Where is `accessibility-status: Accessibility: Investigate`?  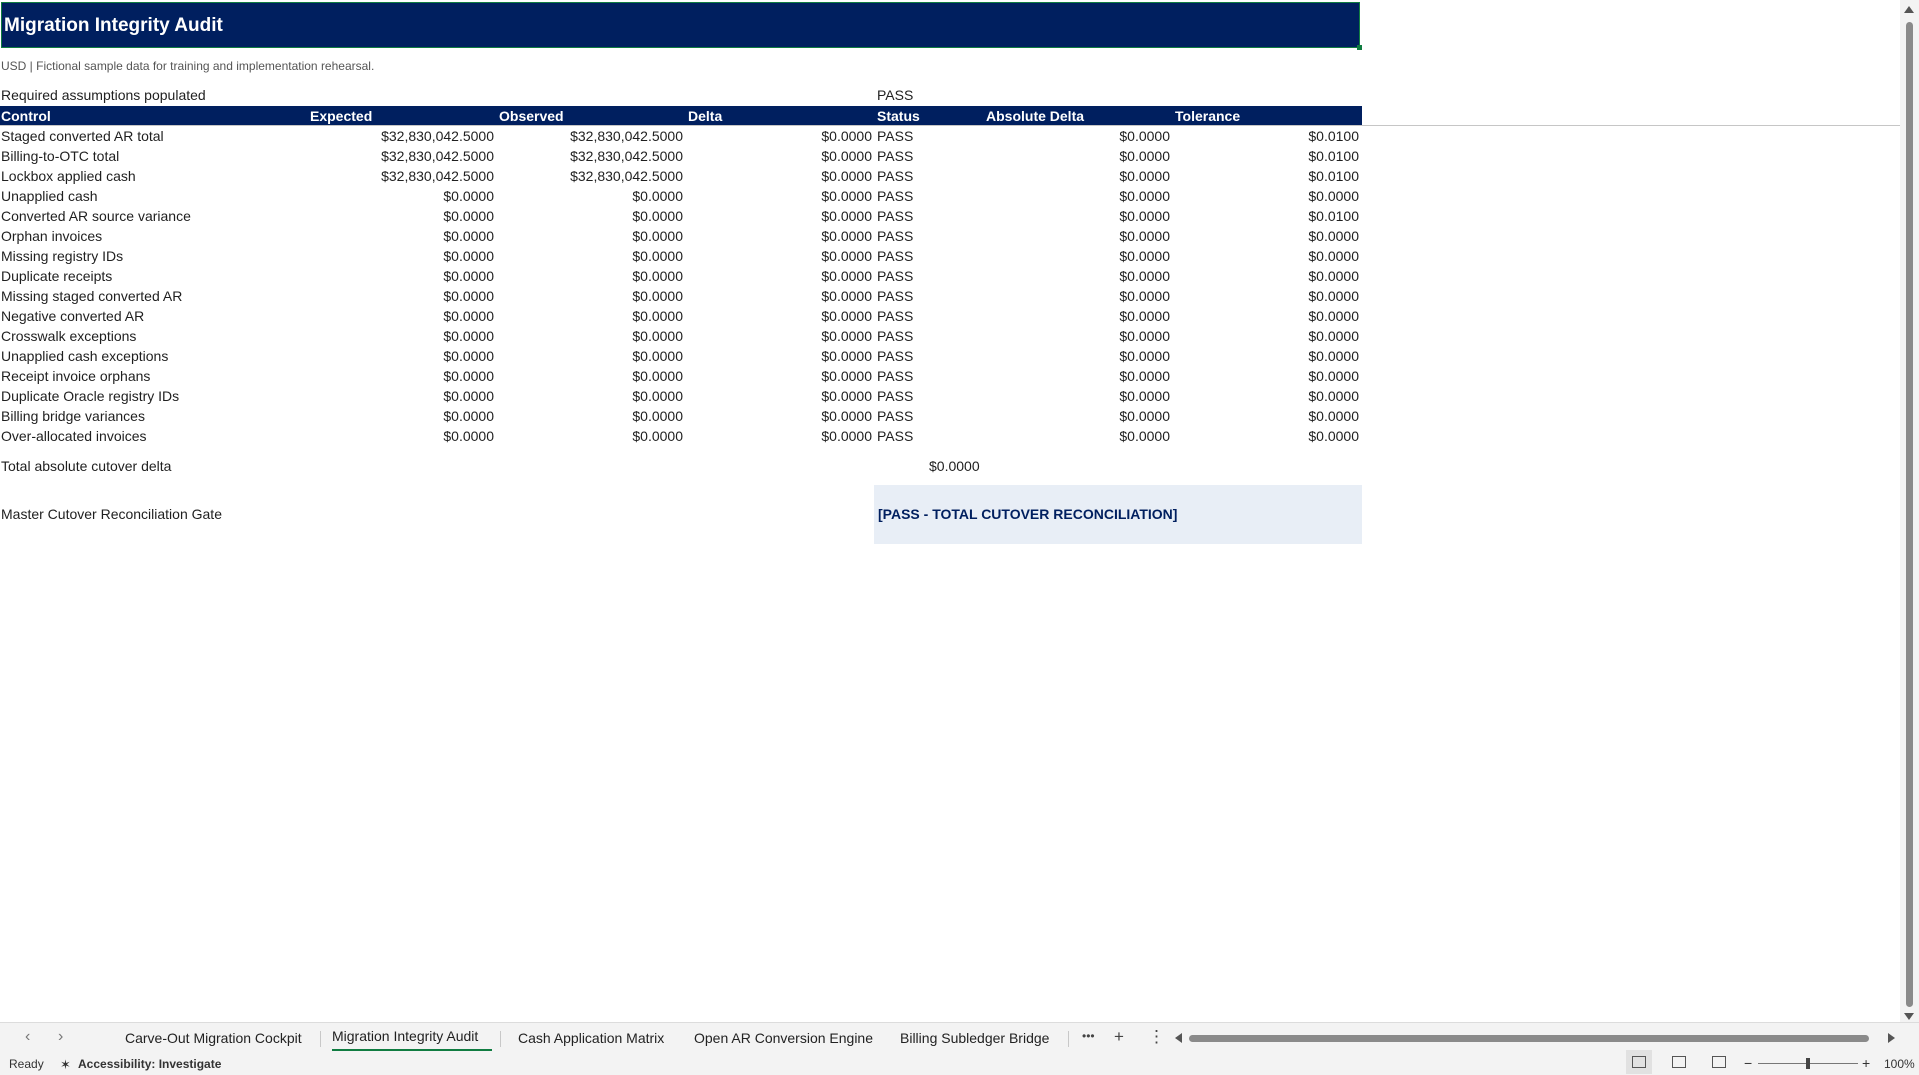
accessibility-status: Accessibility: Investigate is located at coordinates (149, 1064).